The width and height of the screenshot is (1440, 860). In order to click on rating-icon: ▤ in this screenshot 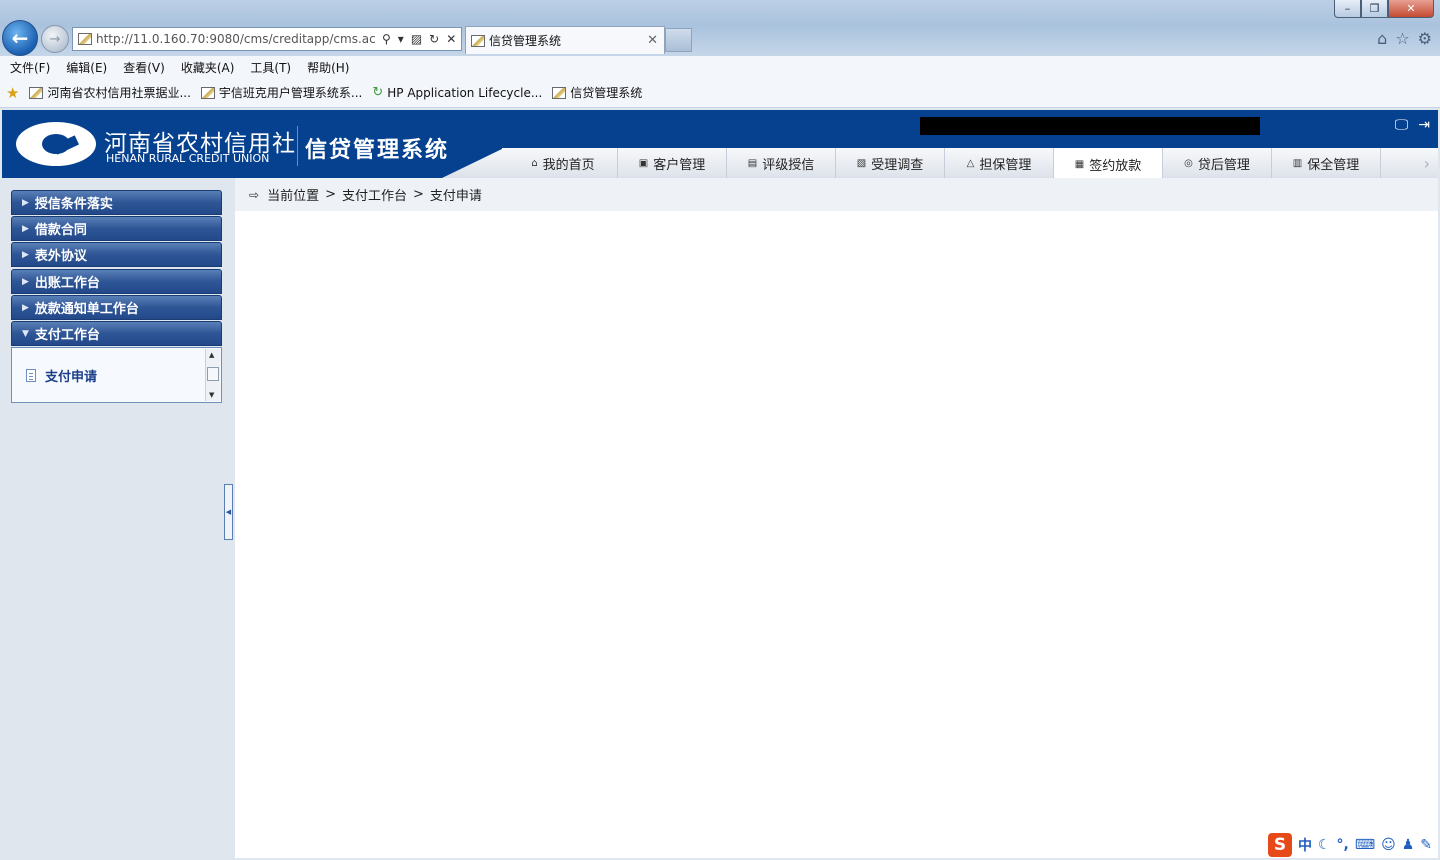, I will do `click(752, 163)`.